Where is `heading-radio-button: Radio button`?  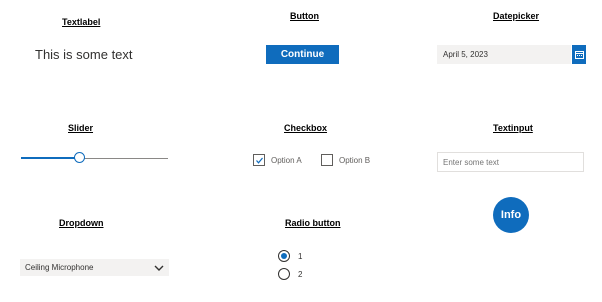 heading-radio-button: Radio button is located at coordinates (313, 223).